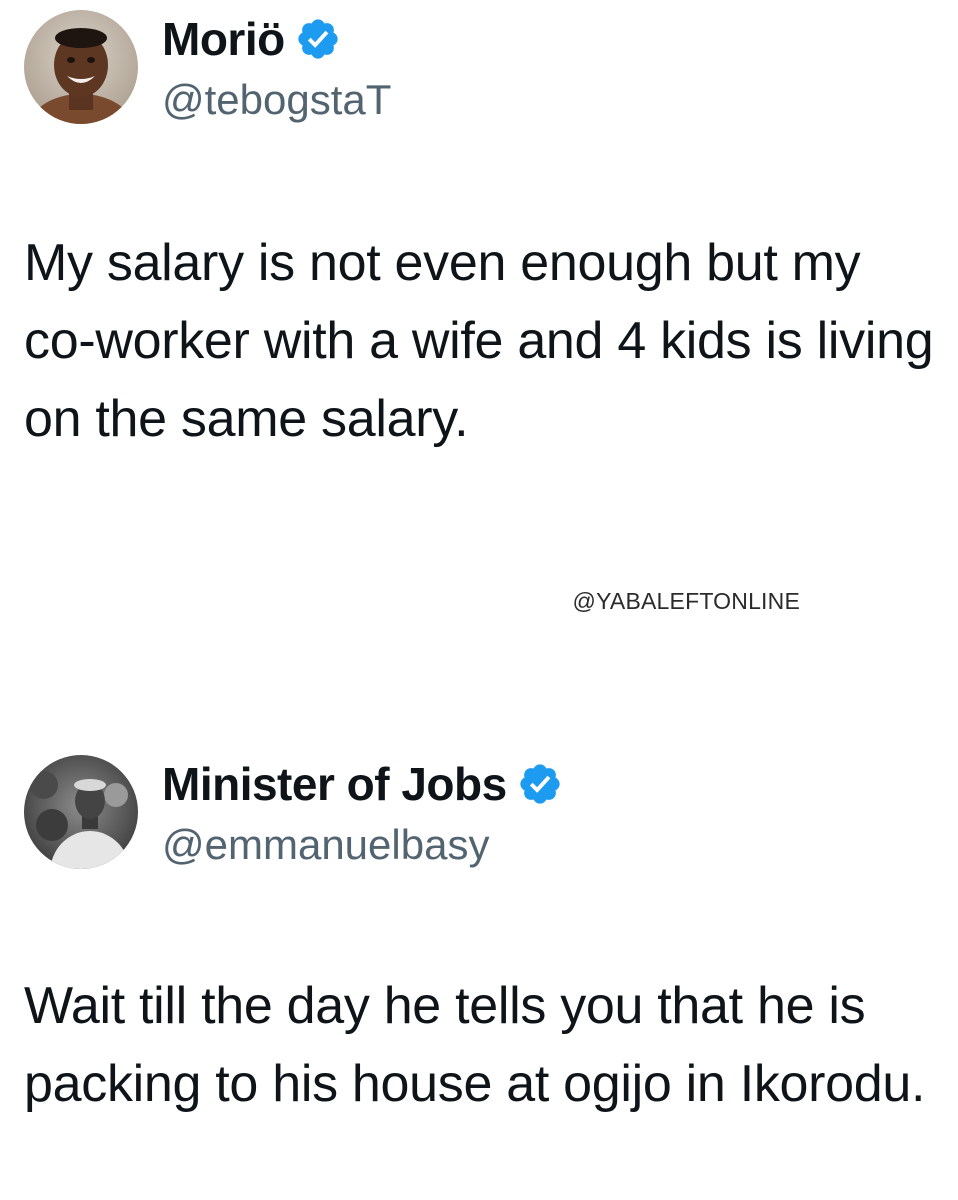 This screenshot has height=1200, width=958. I want to click on watermark: @YABALEFTONLINE, so click(686, 601).